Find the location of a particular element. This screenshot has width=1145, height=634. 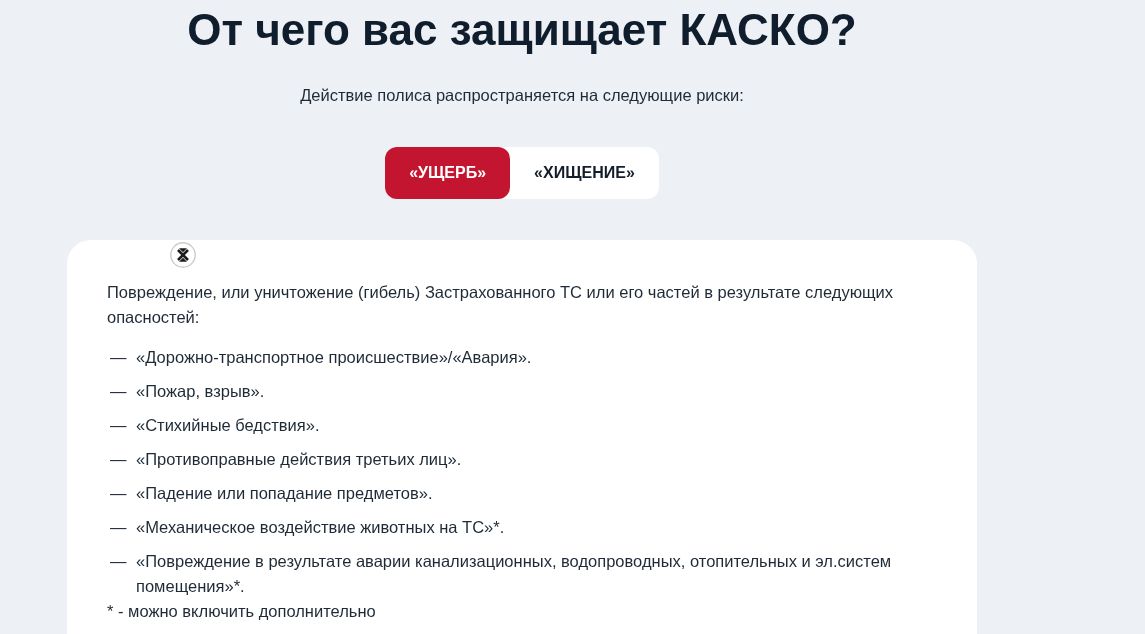

tab: «УЩЕРБ» is located at coordinates (448, 173).